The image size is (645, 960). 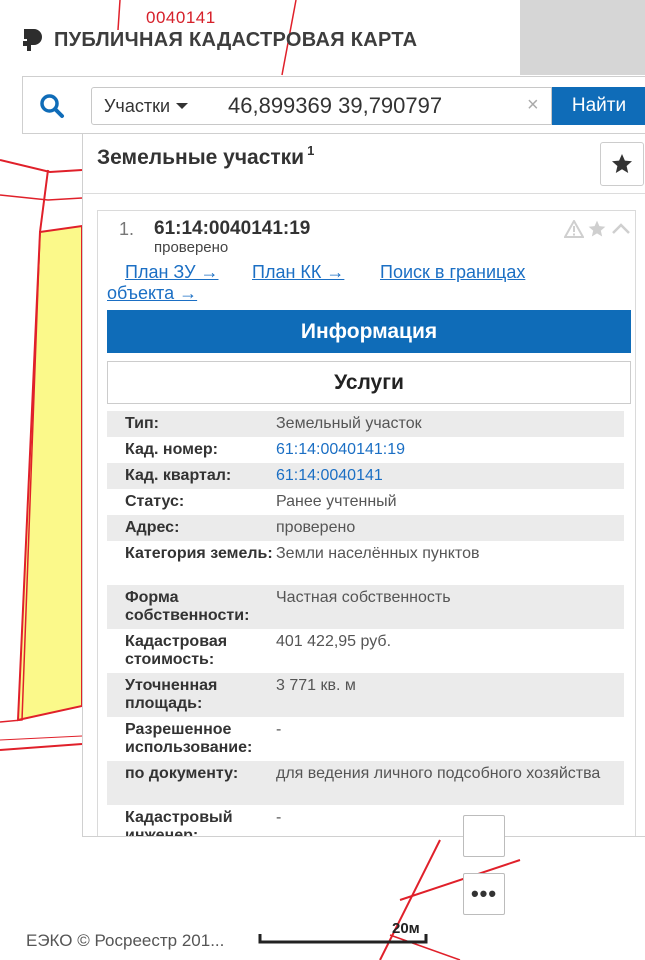 I want to click on warning-icon, so click(x=574, y=229).